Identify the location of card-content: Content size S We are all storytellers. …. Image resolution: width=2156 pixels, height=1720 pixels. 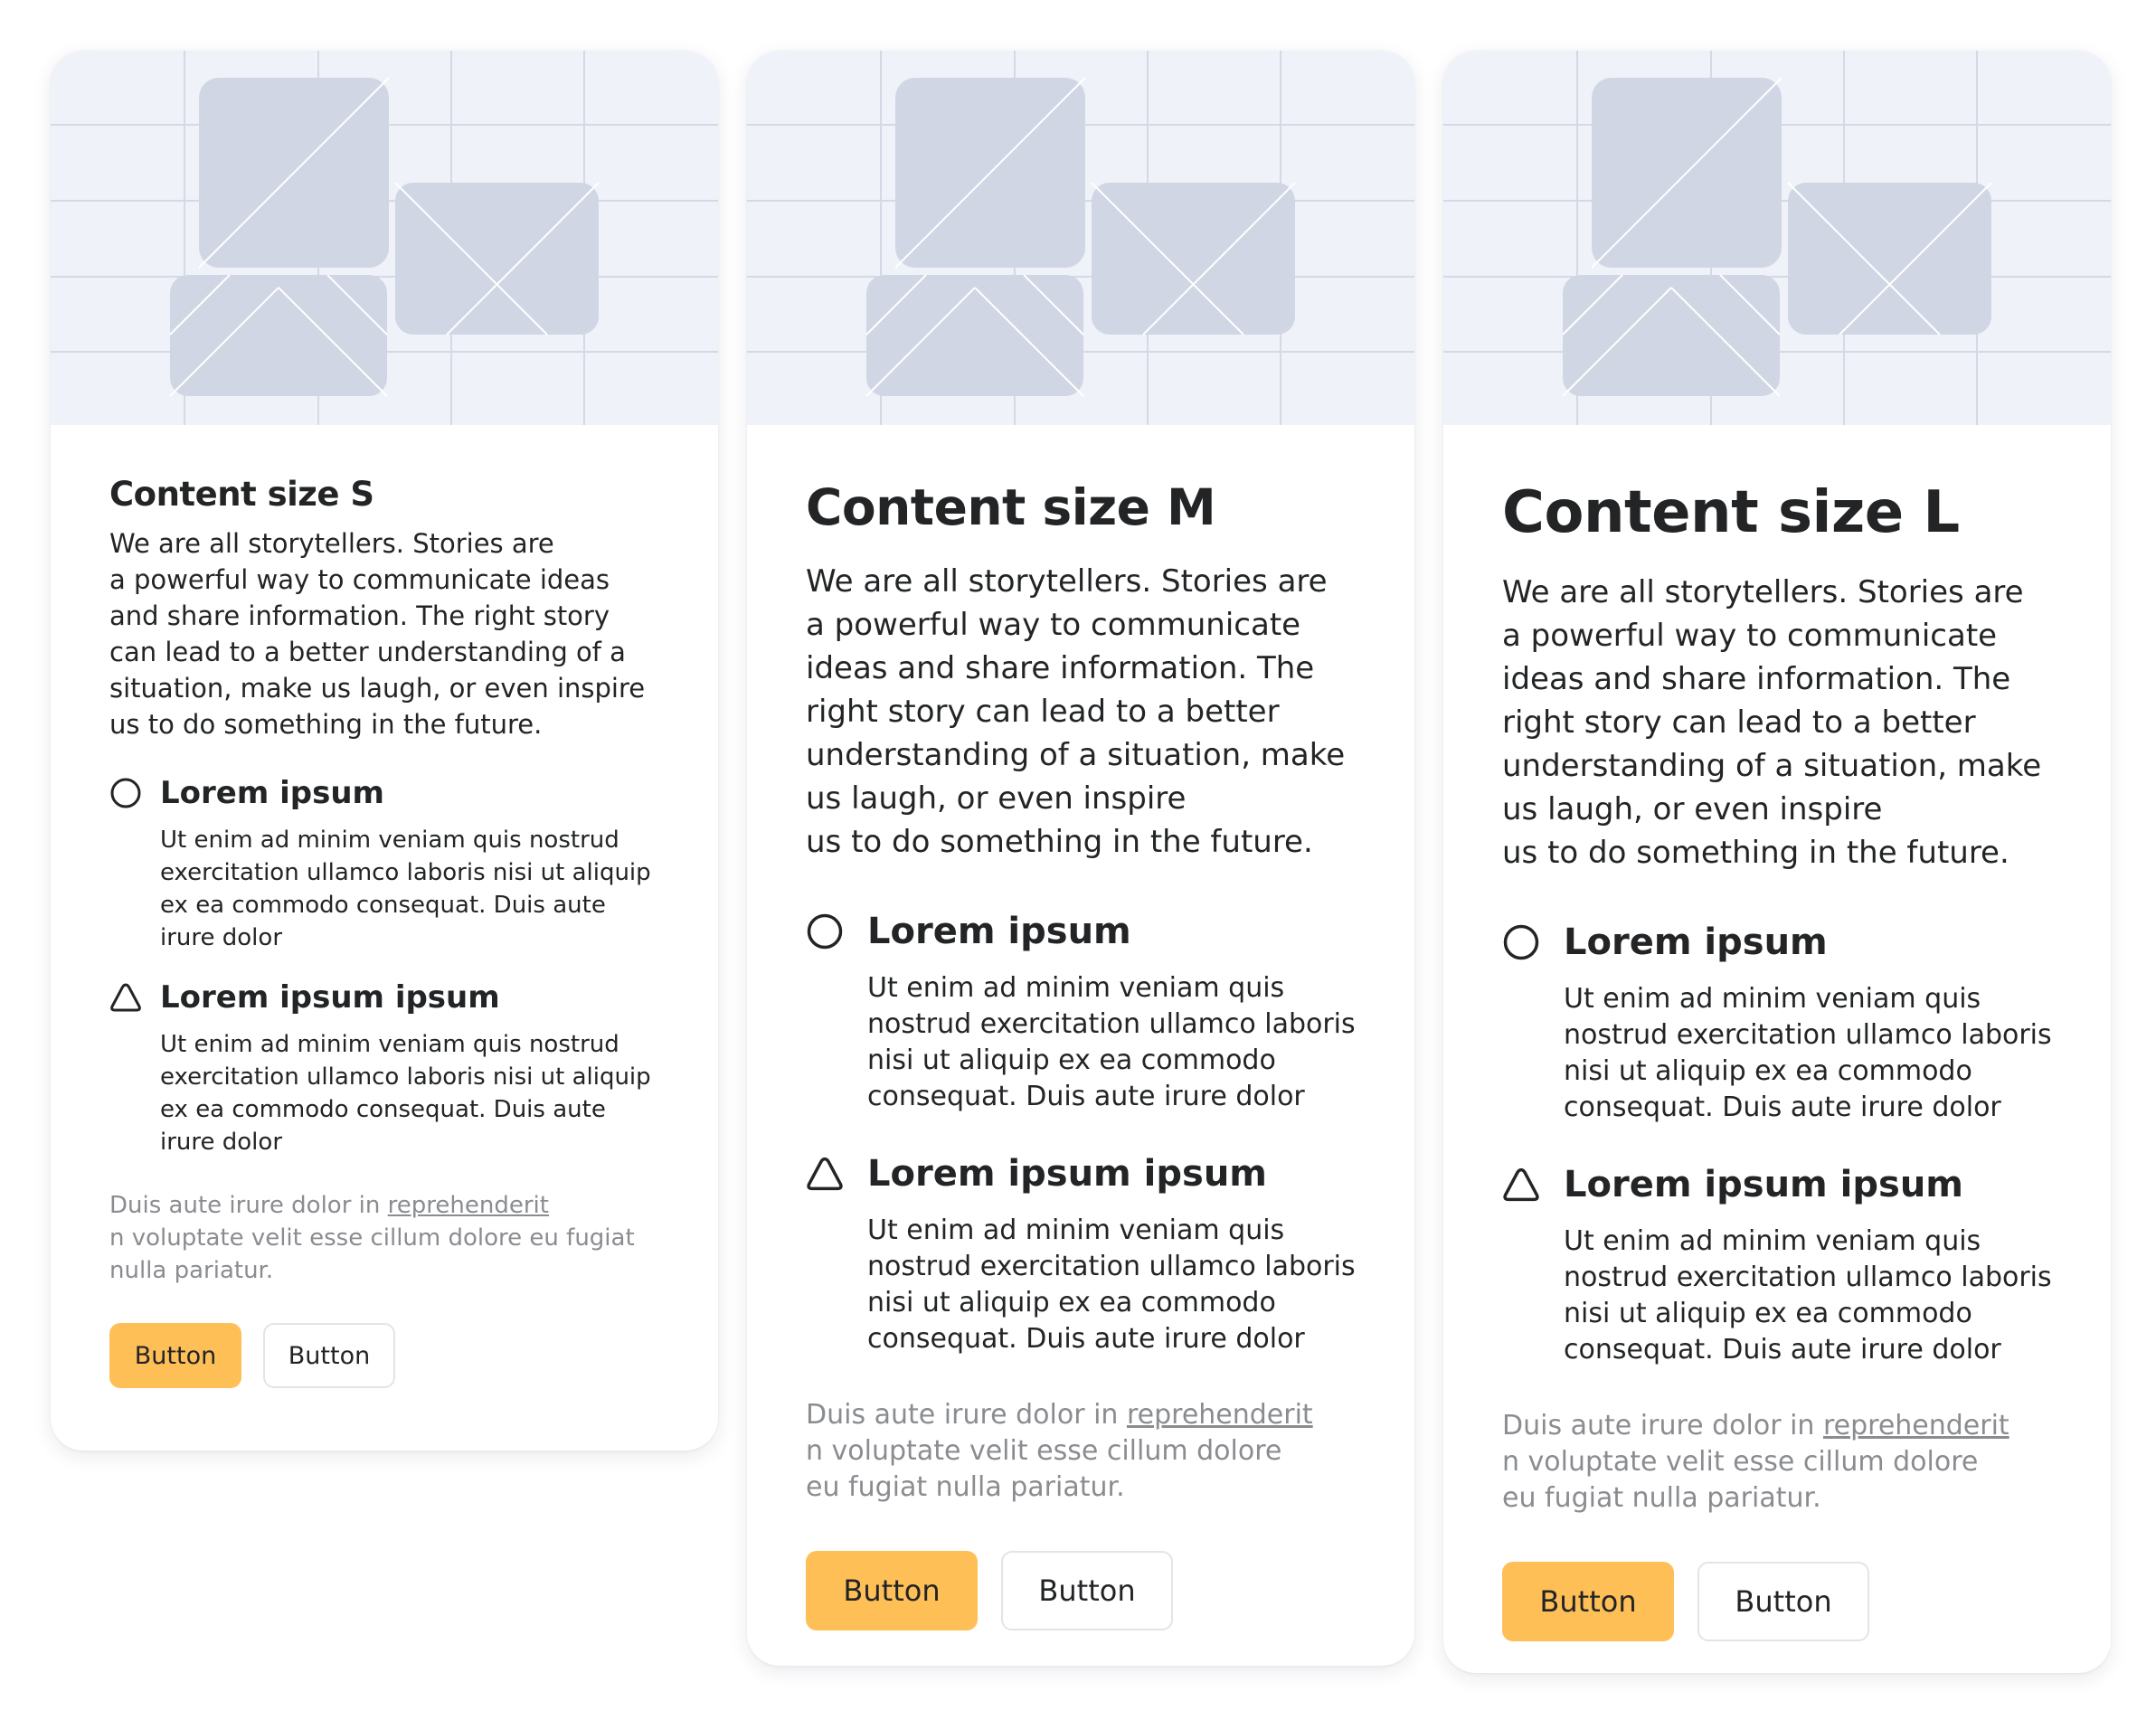
(384, 929).